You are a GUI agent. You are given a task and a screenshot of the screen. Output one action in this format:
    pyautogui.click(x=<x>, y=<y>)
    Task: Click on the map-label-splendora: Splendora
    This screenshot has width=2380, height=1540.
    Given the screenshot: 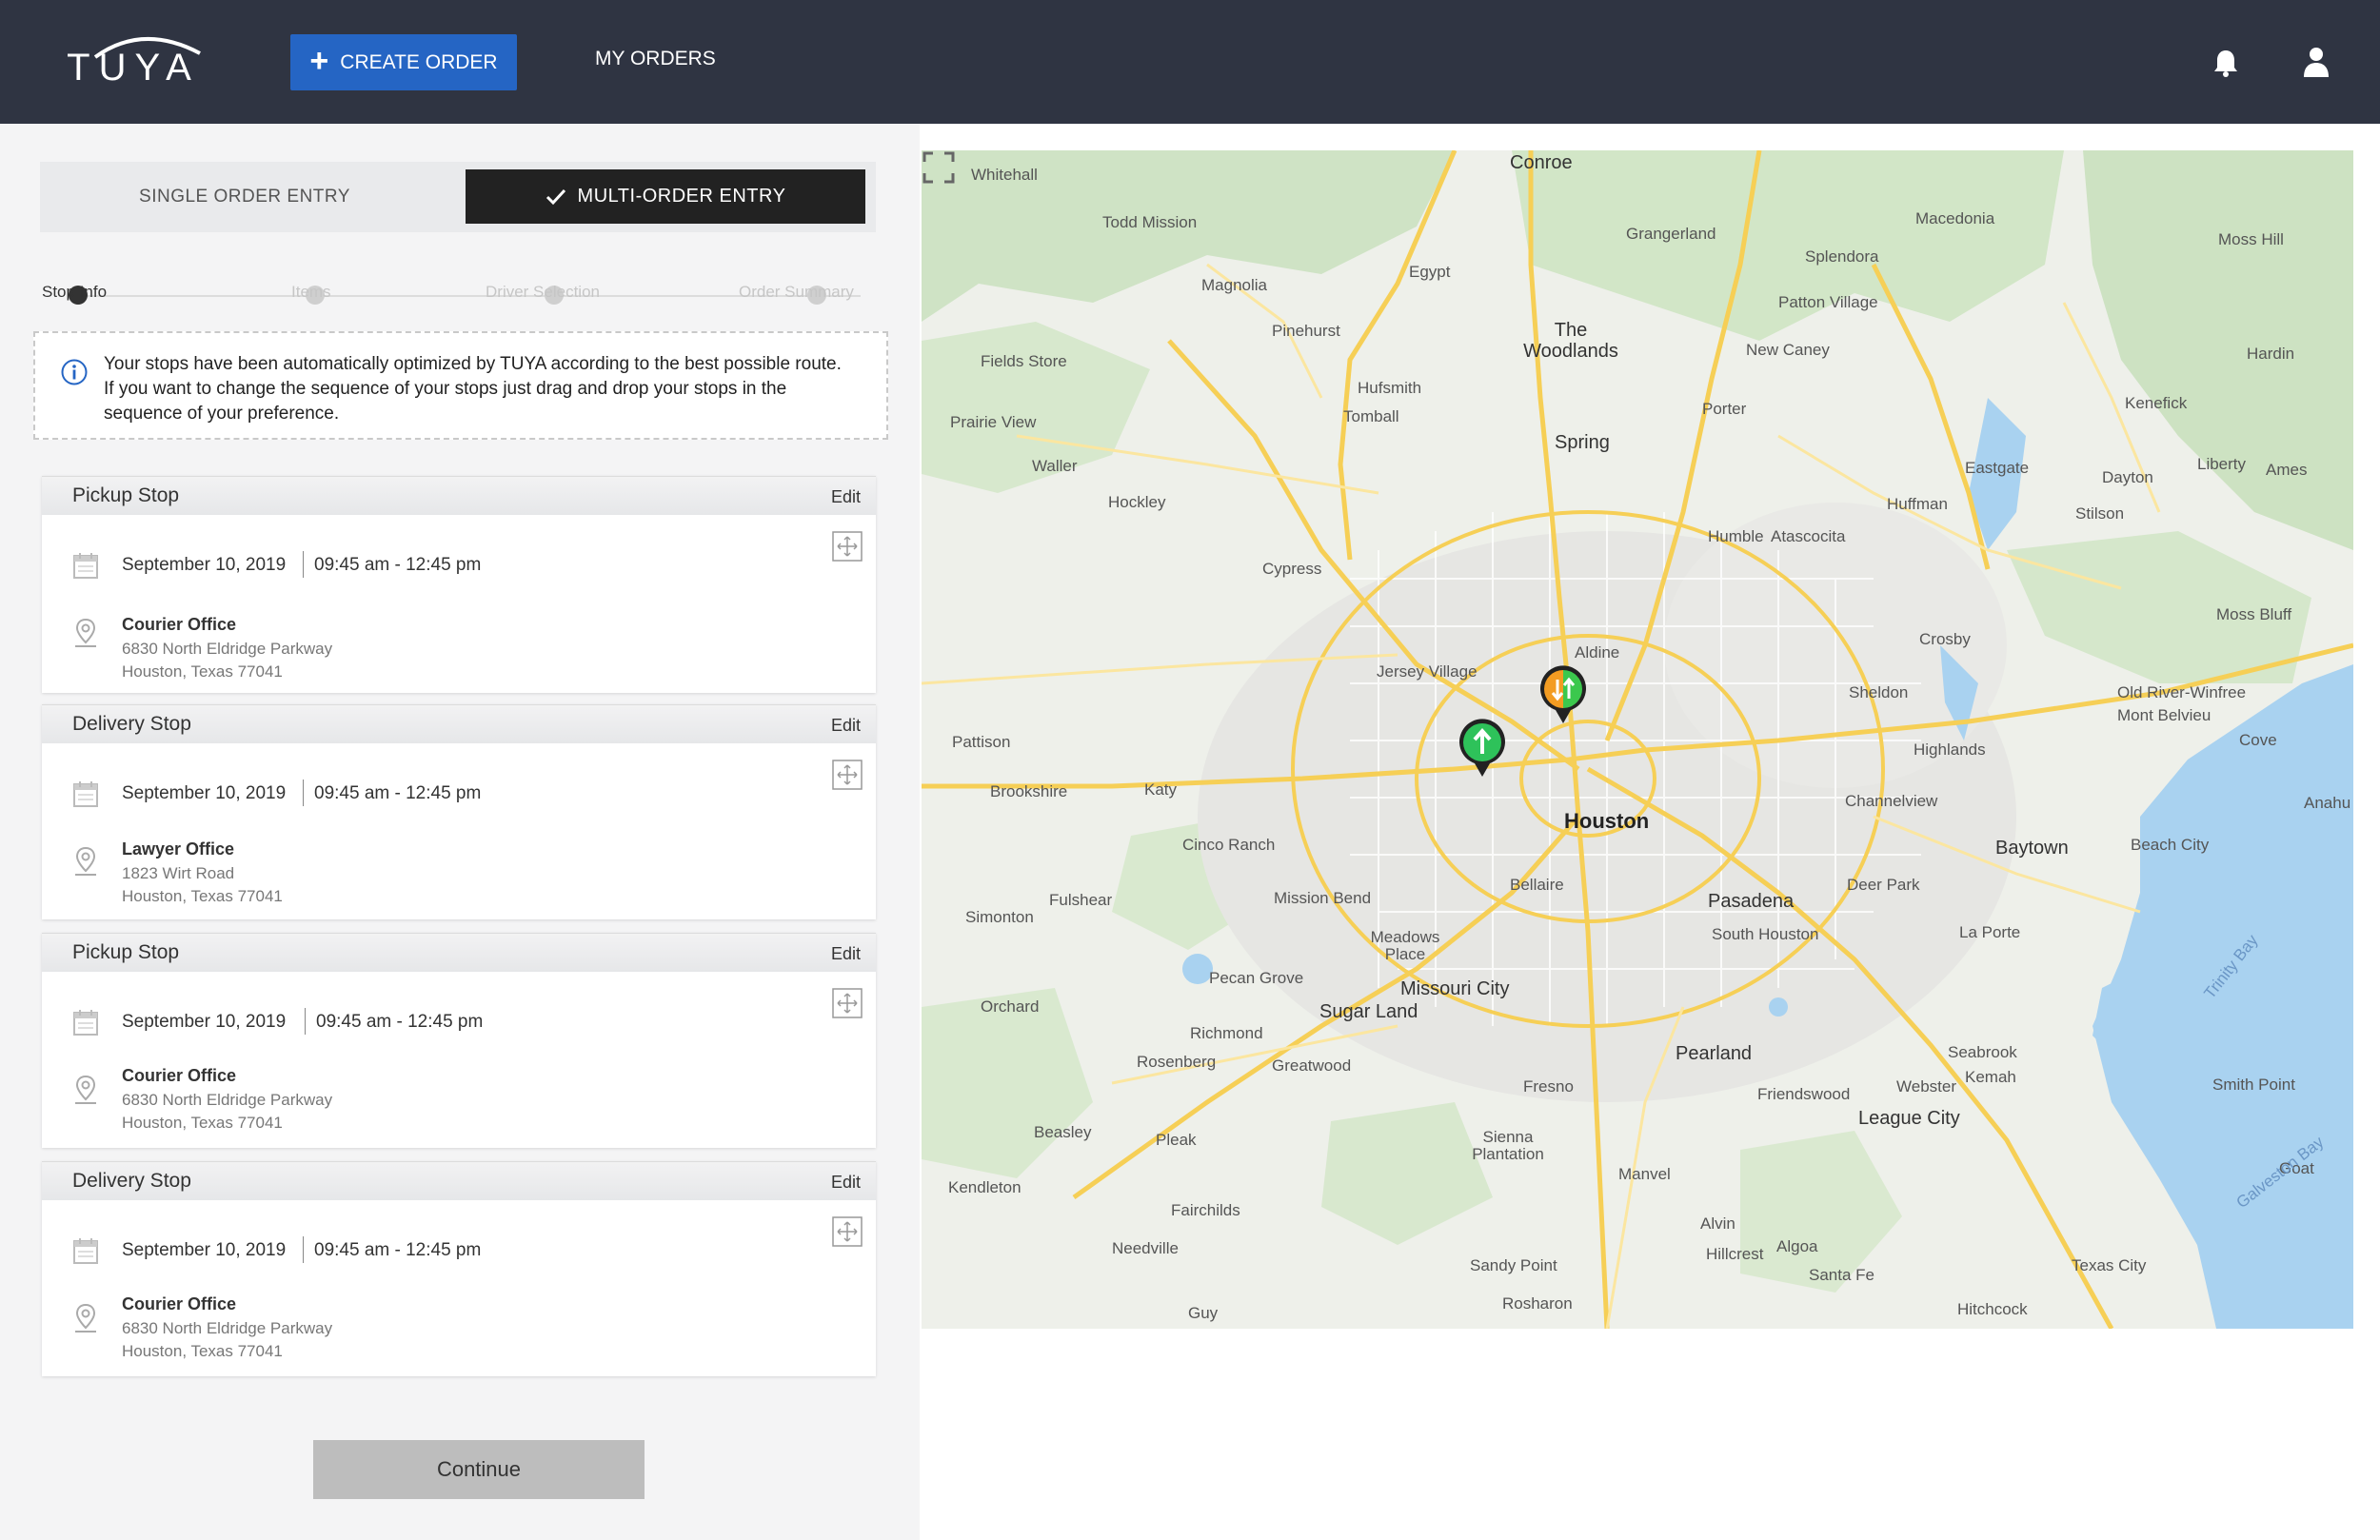 What is the action you would take?
    pyautogui.click(x=1842, y=256)
    